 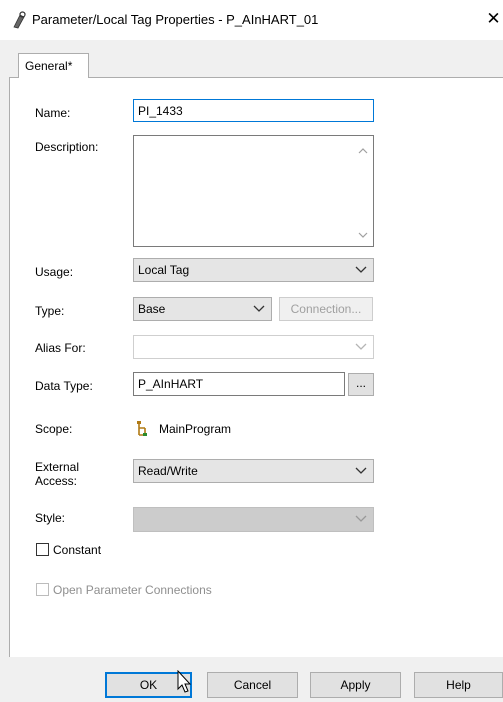 What do you see at coordinates (50, 311) in the screenshot?
I see `type-label: Type:` at bounding box center [50, 311].